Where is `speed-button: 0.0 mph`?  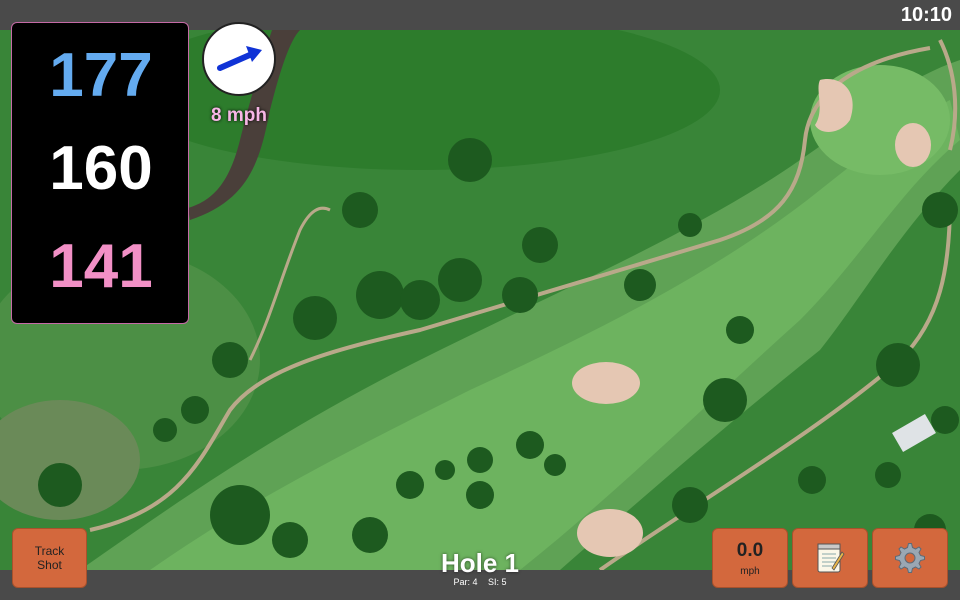
speed-button: 0.0 mph is located at coordinates (750, 558).